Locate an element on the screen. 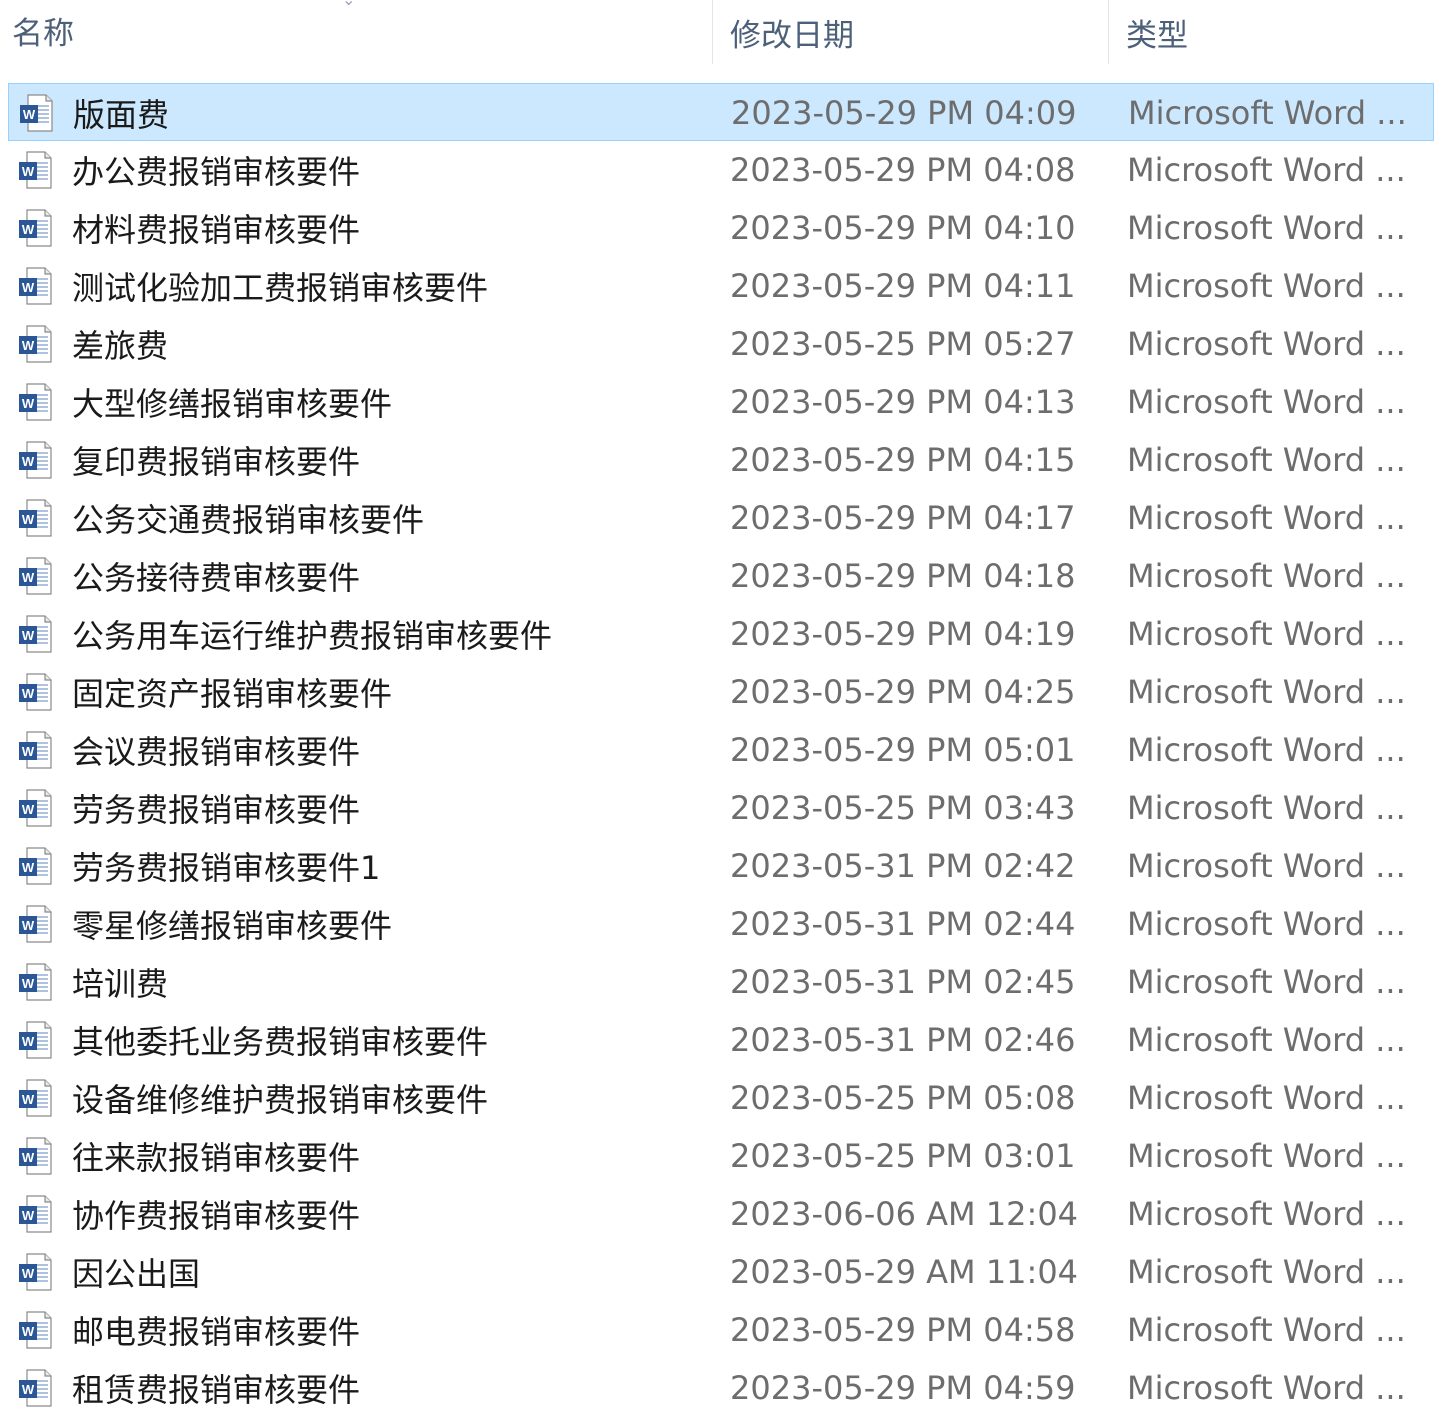 The image size is (1434, 1408). column-header-date-modified: 修改日期 is located at coordinates (792, 32).